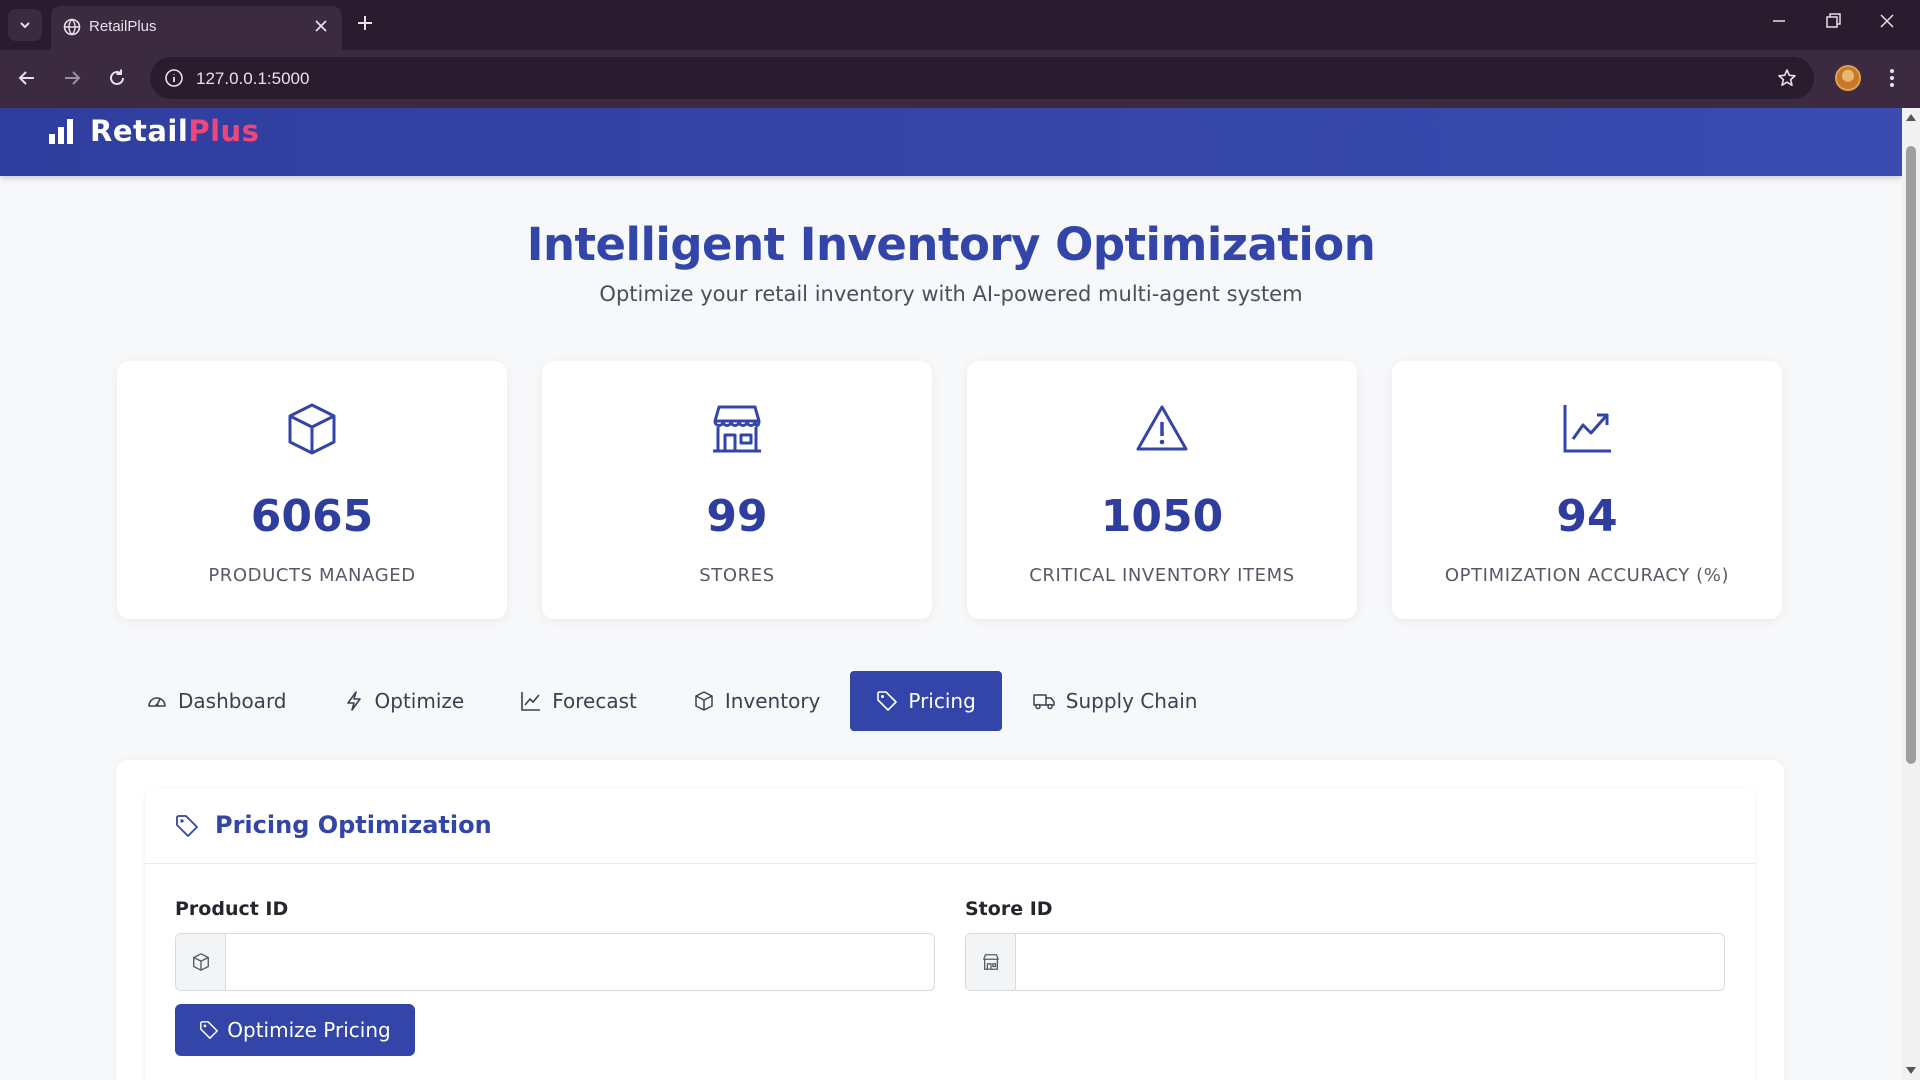 This screenshot has height=1080, width=1920. I want to click on stat-card-products: 6065 PRODUCTS MANAGED, so click(312, 490).